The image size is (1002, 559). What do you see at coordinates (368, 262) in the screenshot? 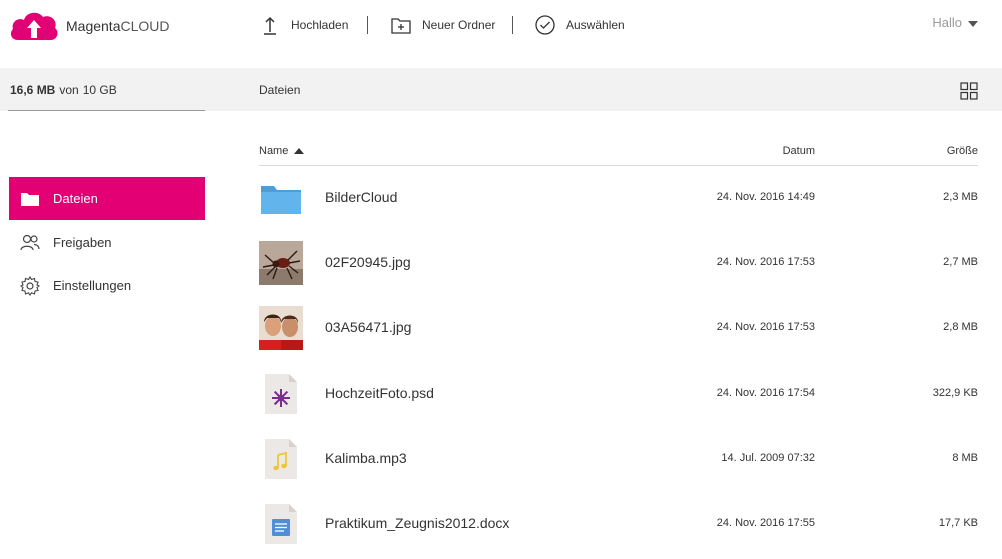
I see `file-name: 02F20945.jpg` at bounding box center [368, 262].